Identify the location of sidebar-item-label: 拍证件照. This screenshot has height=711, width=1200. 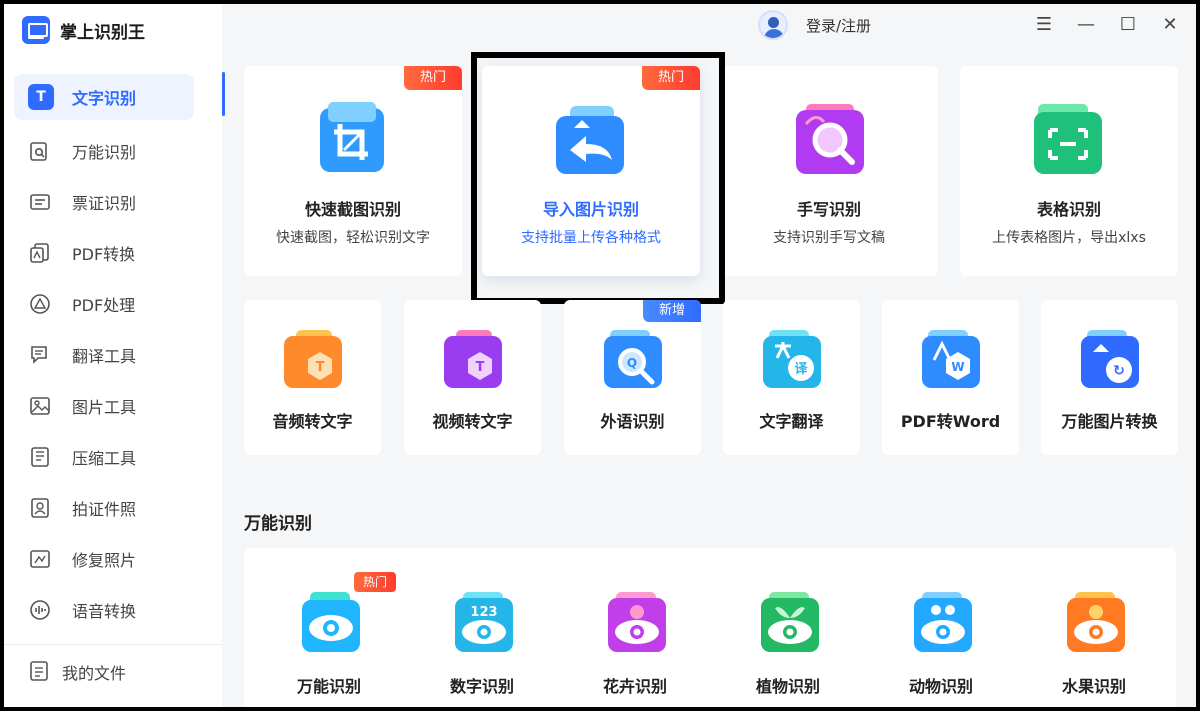
(104, 509).